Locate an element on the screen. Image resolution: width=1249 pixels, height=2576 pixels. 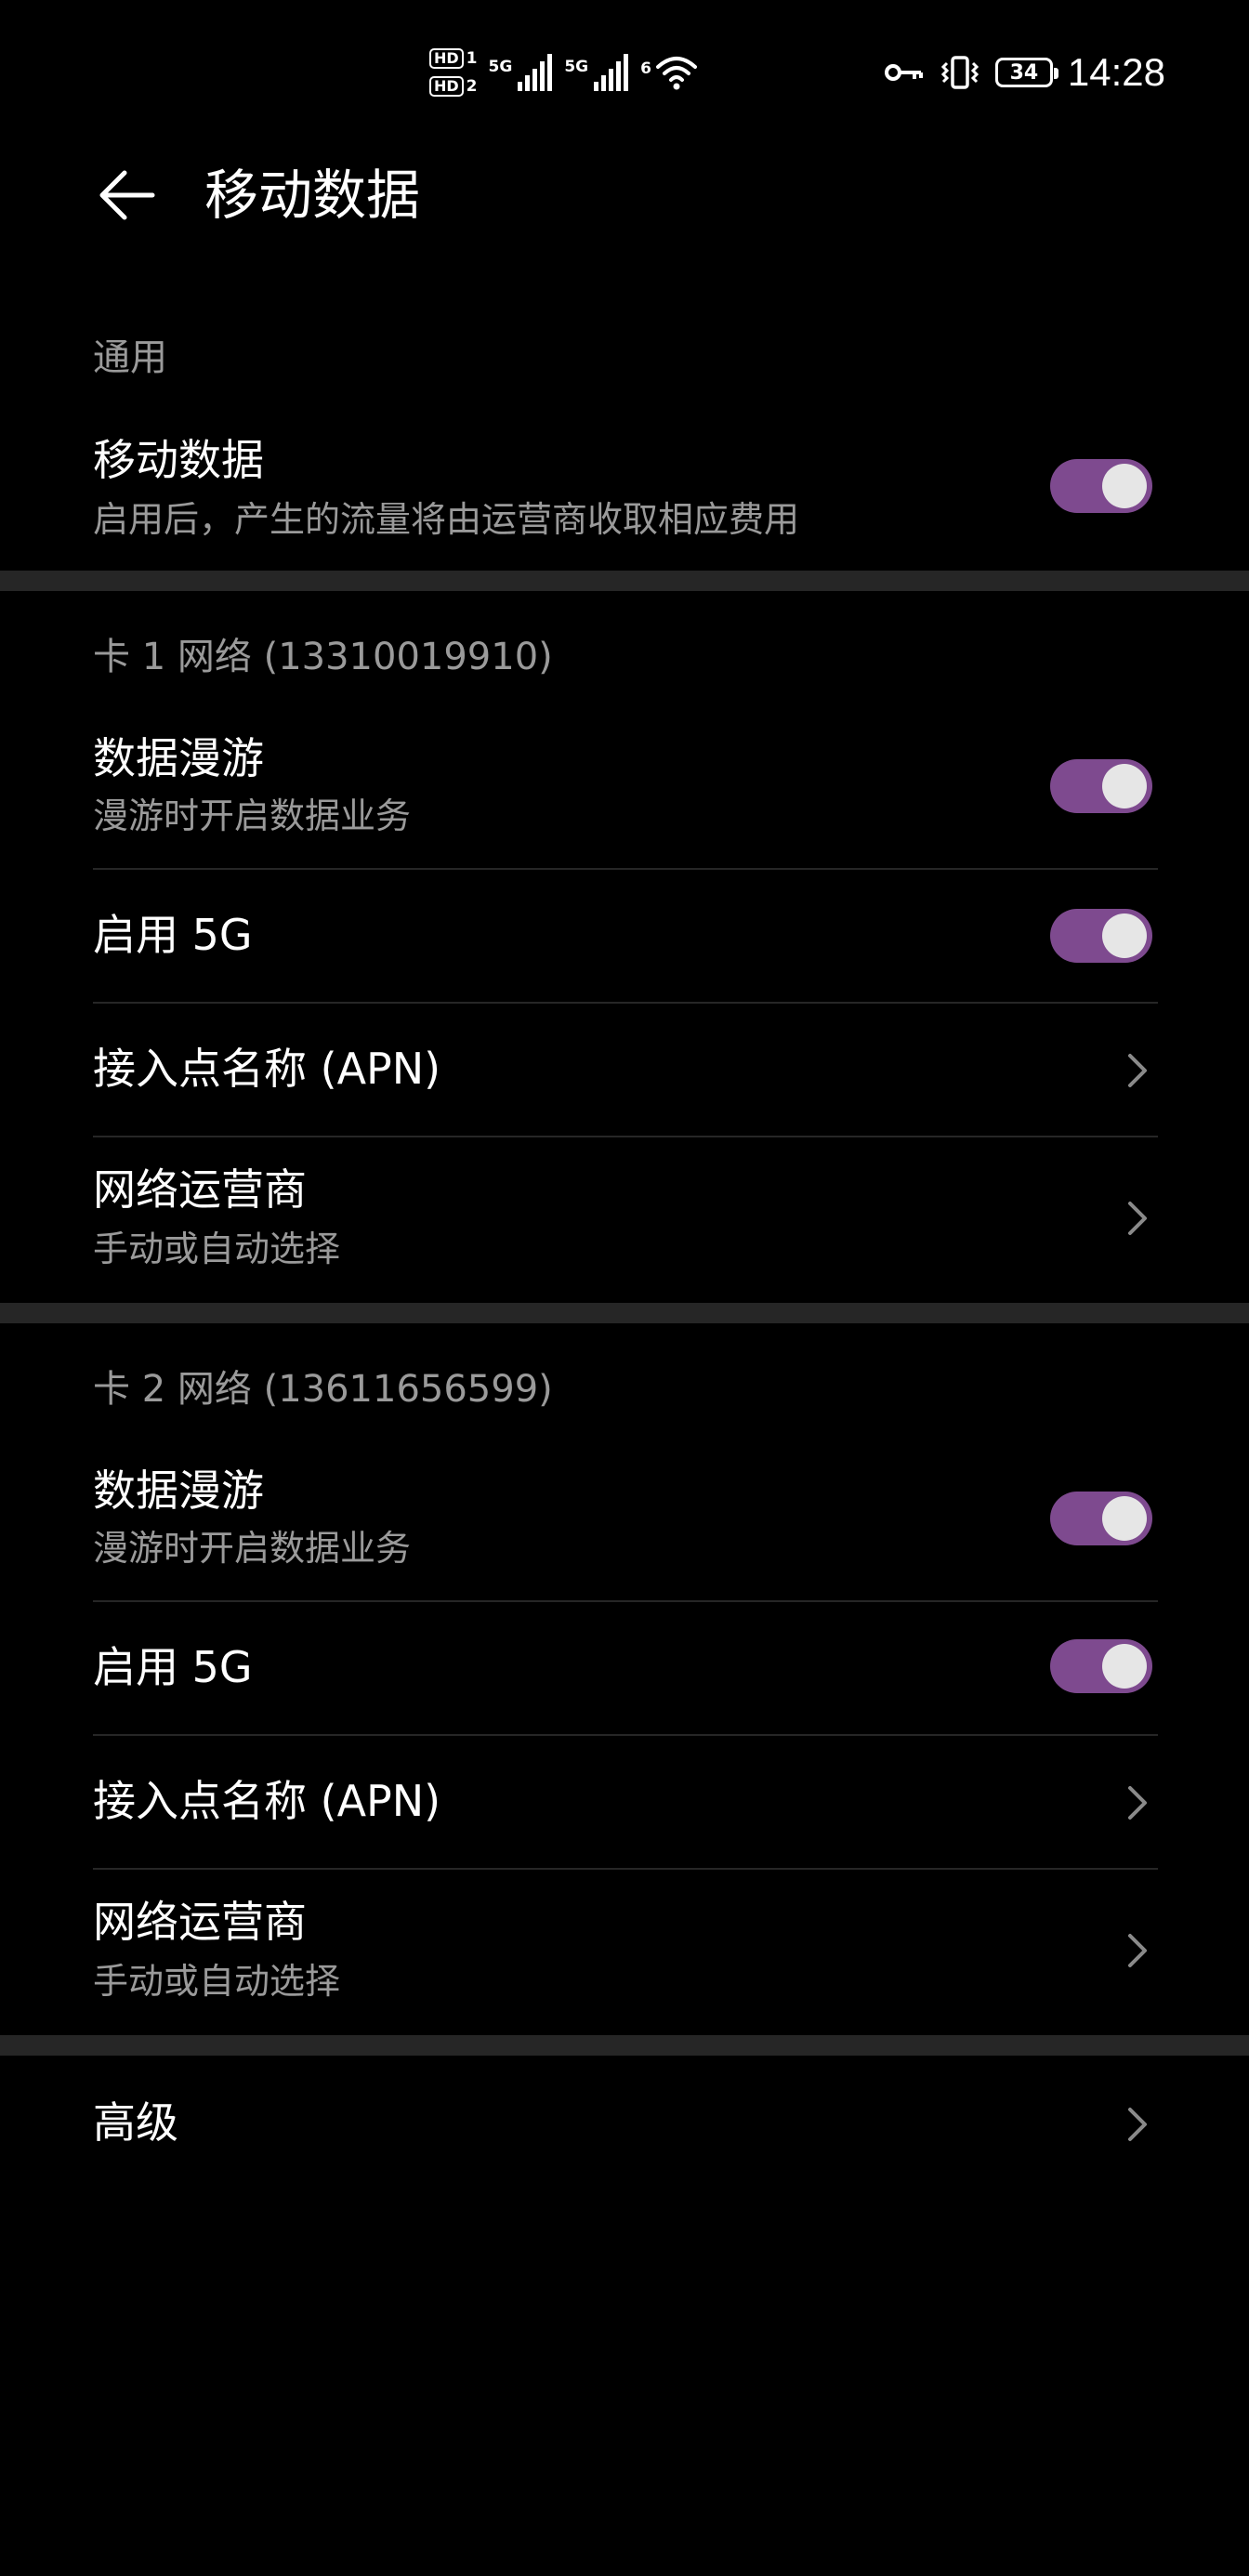
page-title: 移动数据 is located at coordinates (312, 195).